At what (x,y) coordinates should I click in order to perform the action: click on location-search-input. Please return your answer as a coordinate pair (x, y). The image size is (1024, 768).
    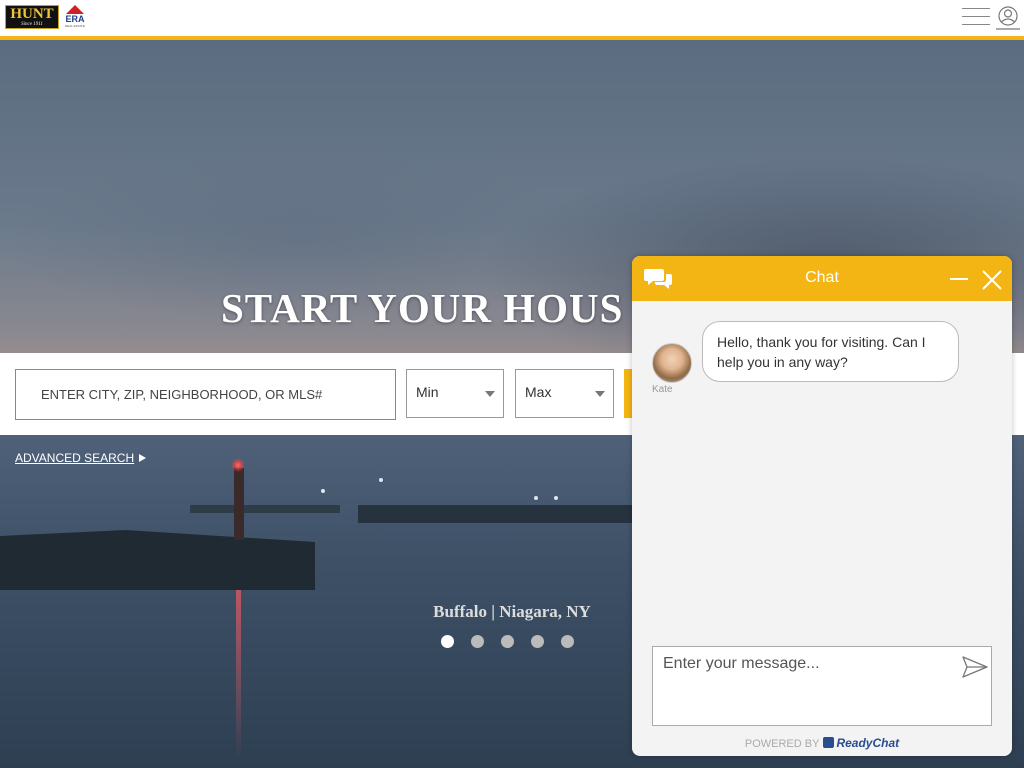
    Looking at the image, I should click on (205, 394).